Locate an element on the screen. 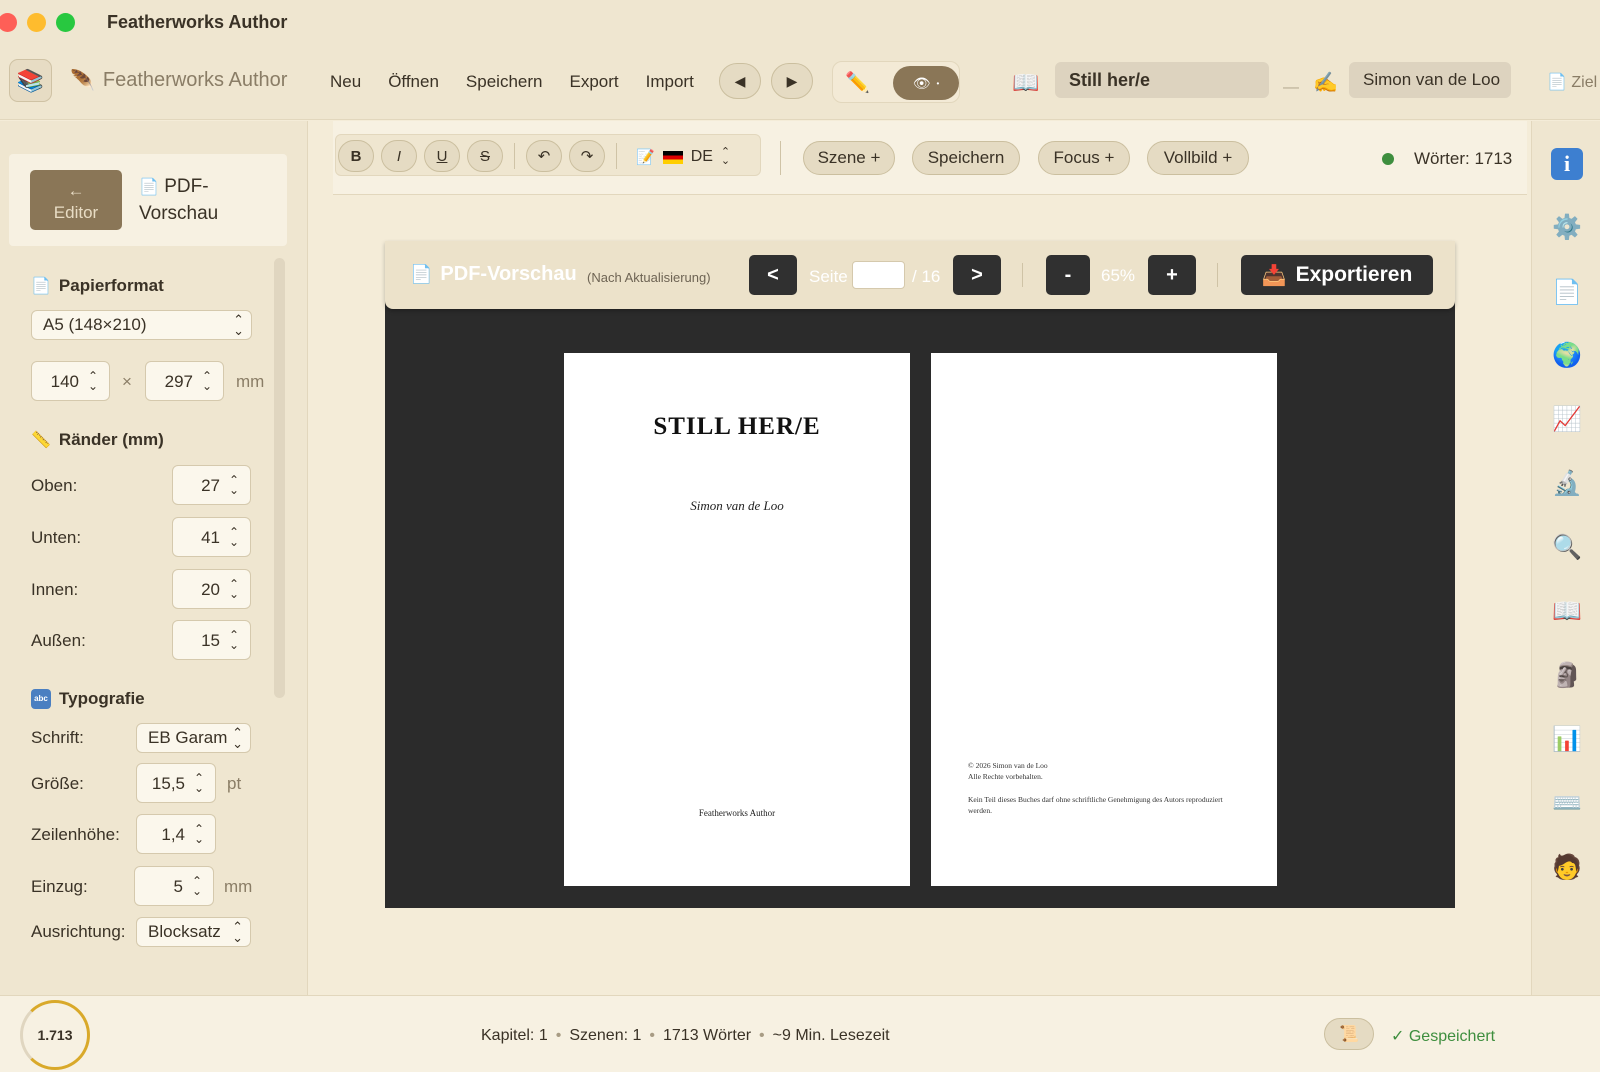 This screenshot has width=1600, height=1072. sidebar-scrollbar is located at coordinates (279, 478).